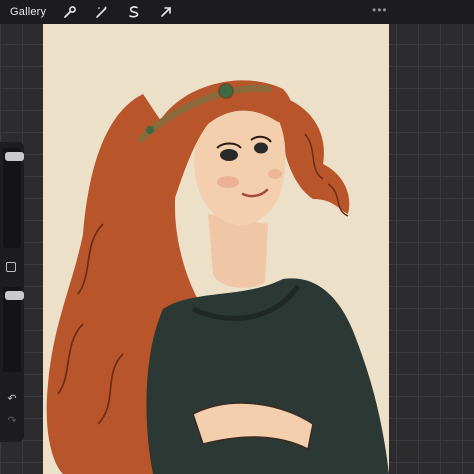 This screenshot has height=474, width=474. I want to click on left-eye, so click(229, 155).